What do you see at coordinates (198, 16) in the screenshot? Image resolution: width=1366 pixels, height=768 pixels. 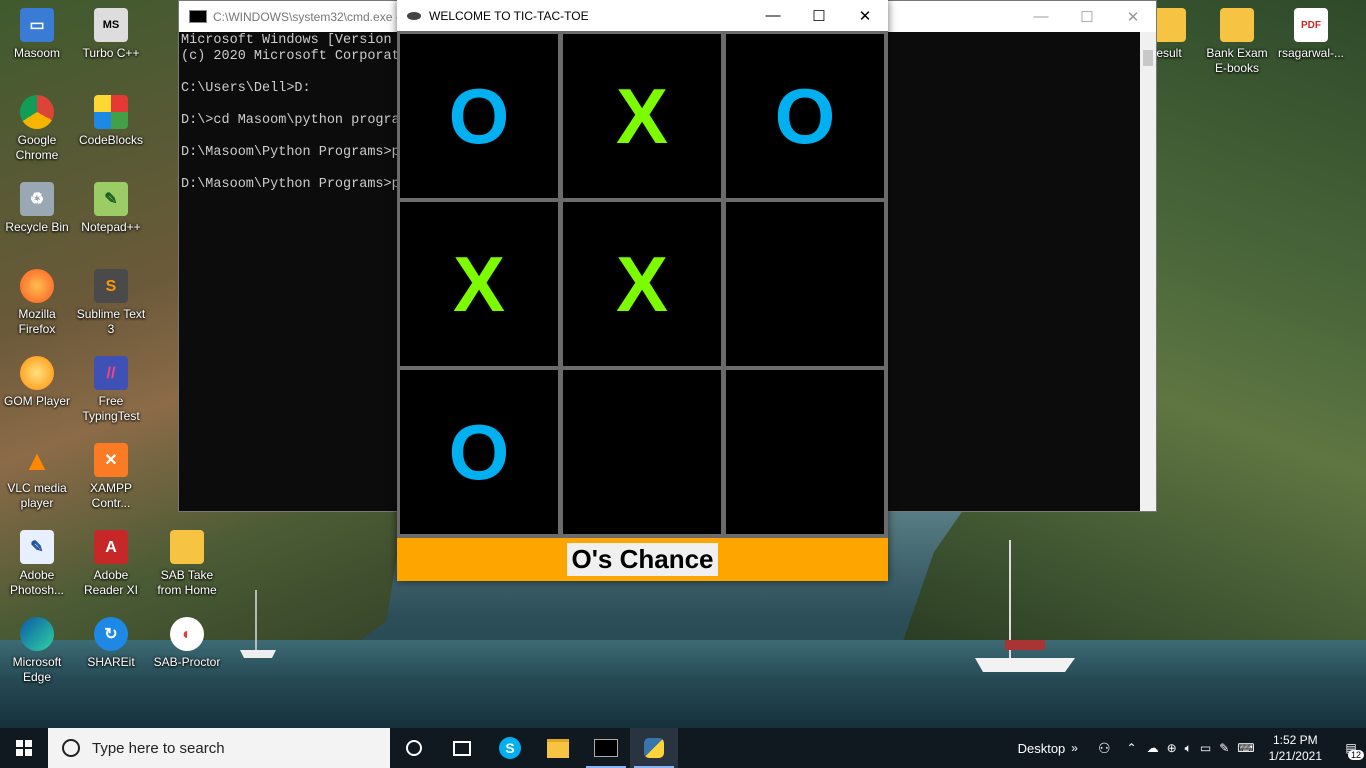 I see `cmd-icon` at bounding box center [198, 16].